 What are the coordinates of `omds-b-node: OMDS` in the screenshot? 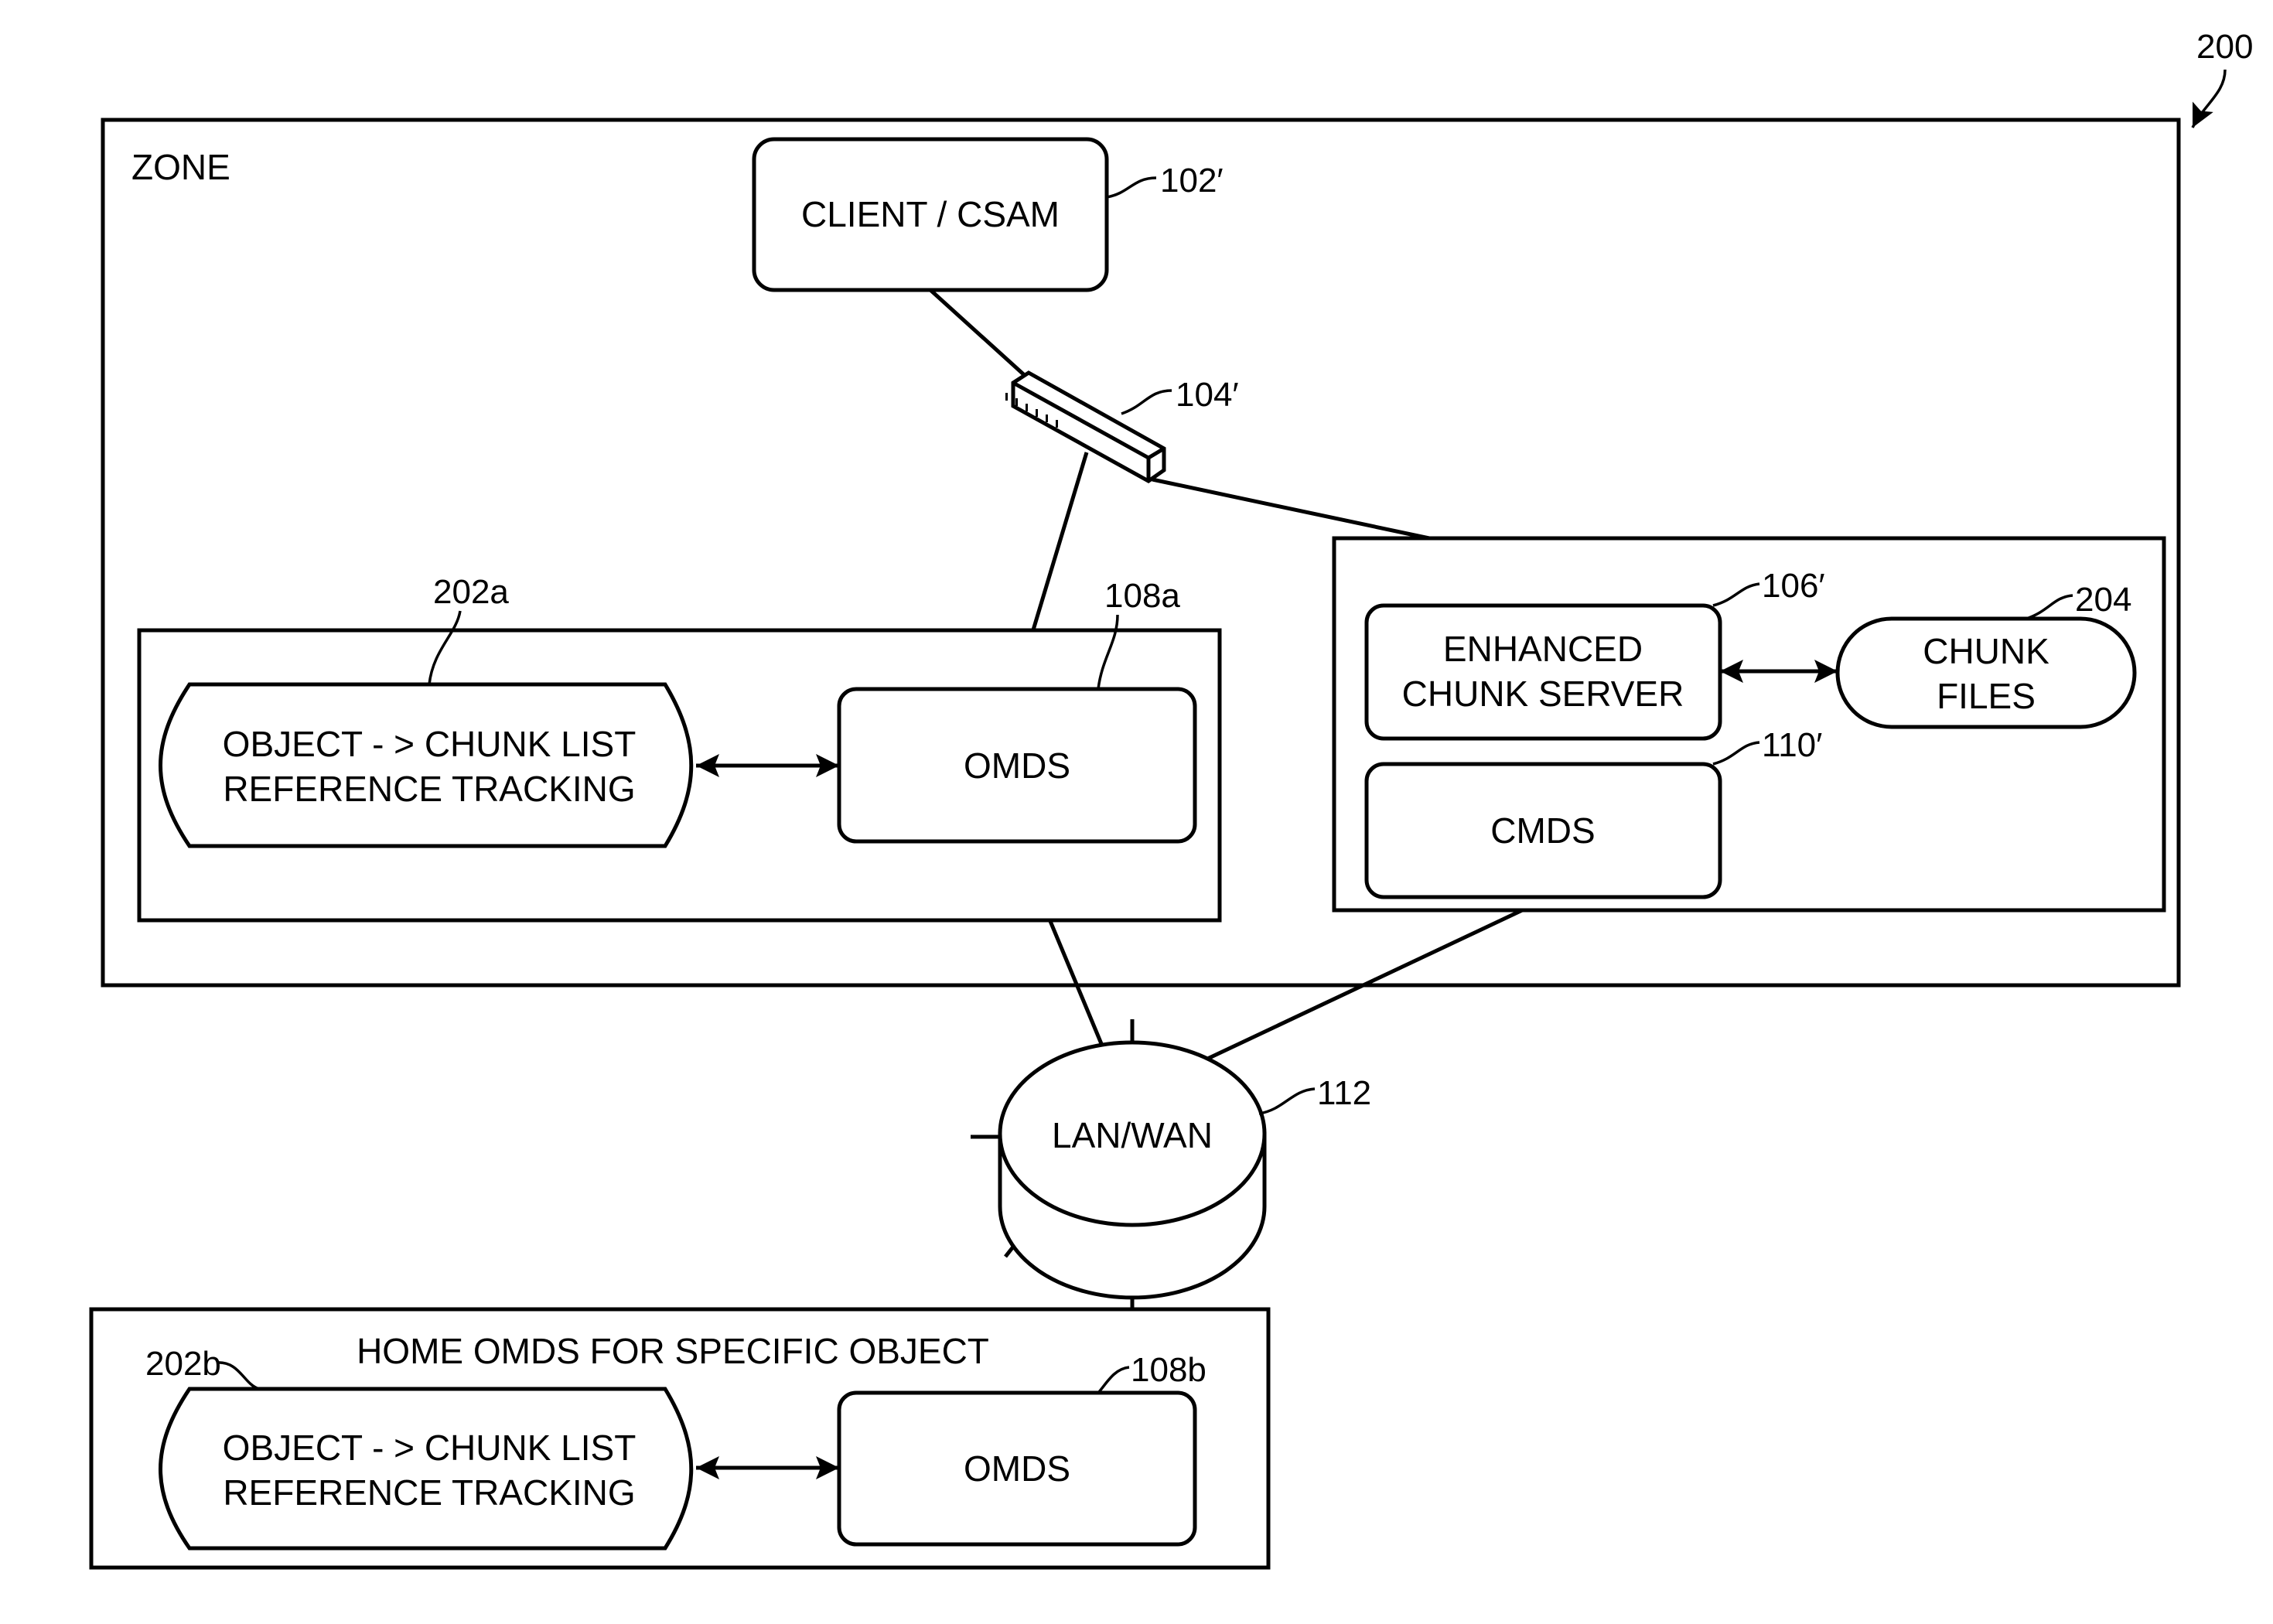 It's located at (1017, 1468).